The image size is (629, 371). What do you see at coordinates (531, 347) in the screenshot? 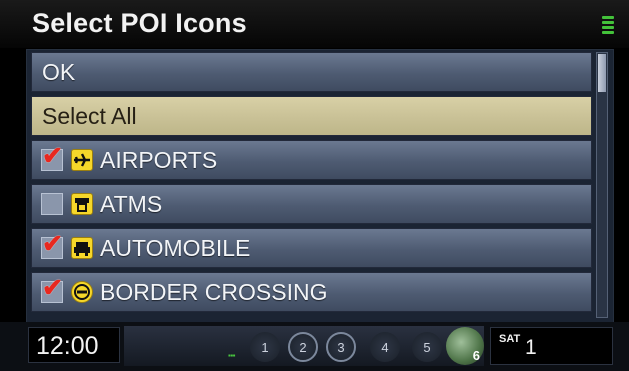
I see `channel-number: 1` at bounding box center [531, 347].